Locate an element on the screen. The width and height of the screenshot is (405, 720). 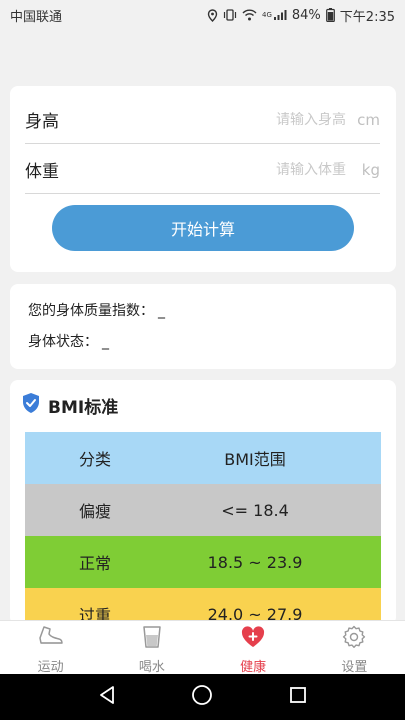
tab-settings: 设置 is located at coordinates (354, 648).